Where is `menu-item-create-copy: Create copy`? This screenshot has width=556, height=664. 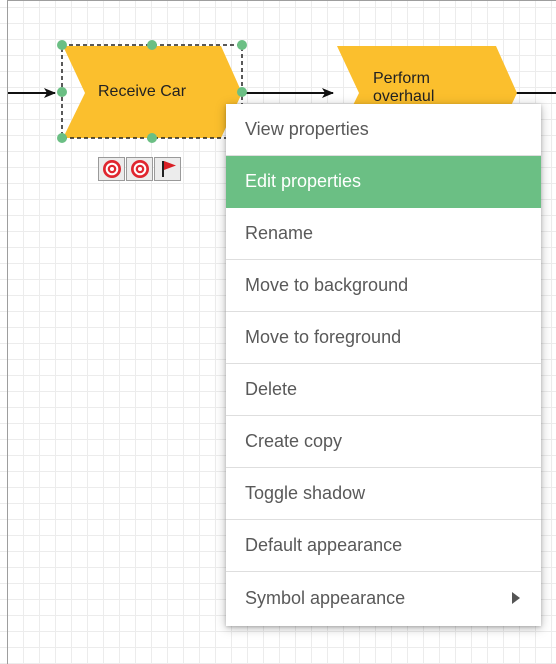 menu-item-create-copy: Create copy is located at coordinates (383, 442).